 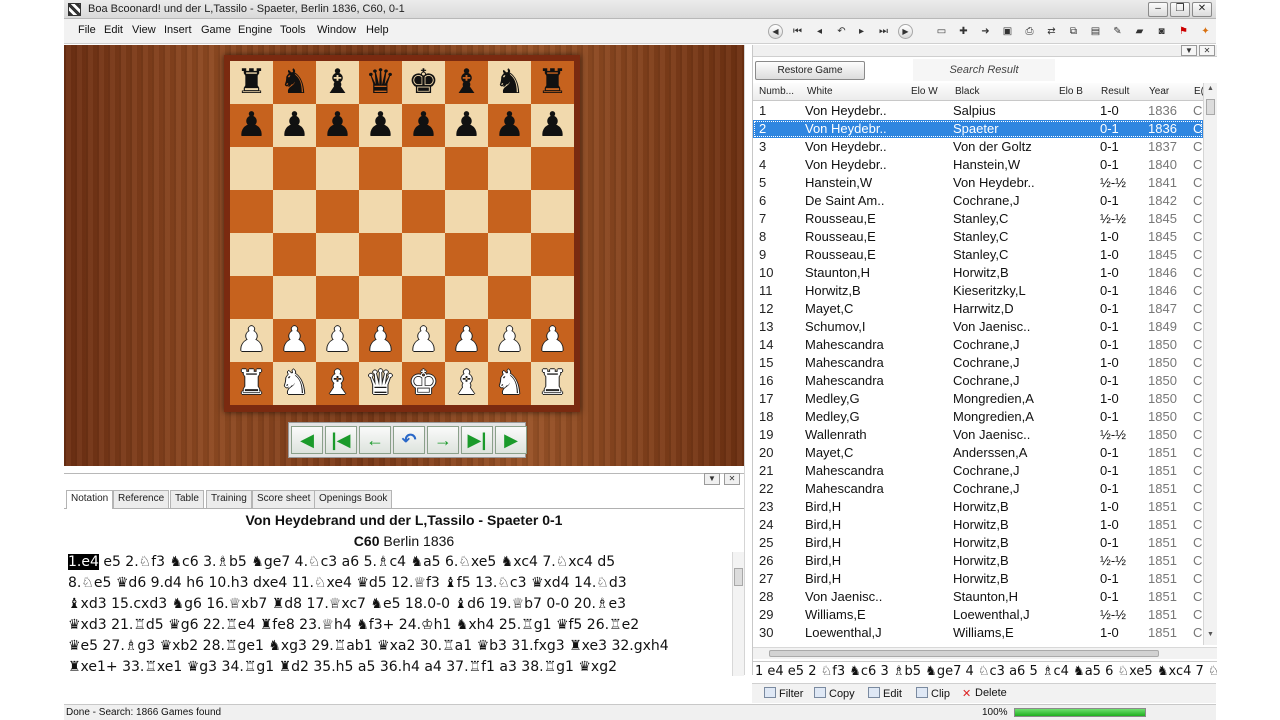 What do you see at coordinates (423, 82) in the screenshot?
I see `black-king-icon: ♚` at bounding box center [423, 82].